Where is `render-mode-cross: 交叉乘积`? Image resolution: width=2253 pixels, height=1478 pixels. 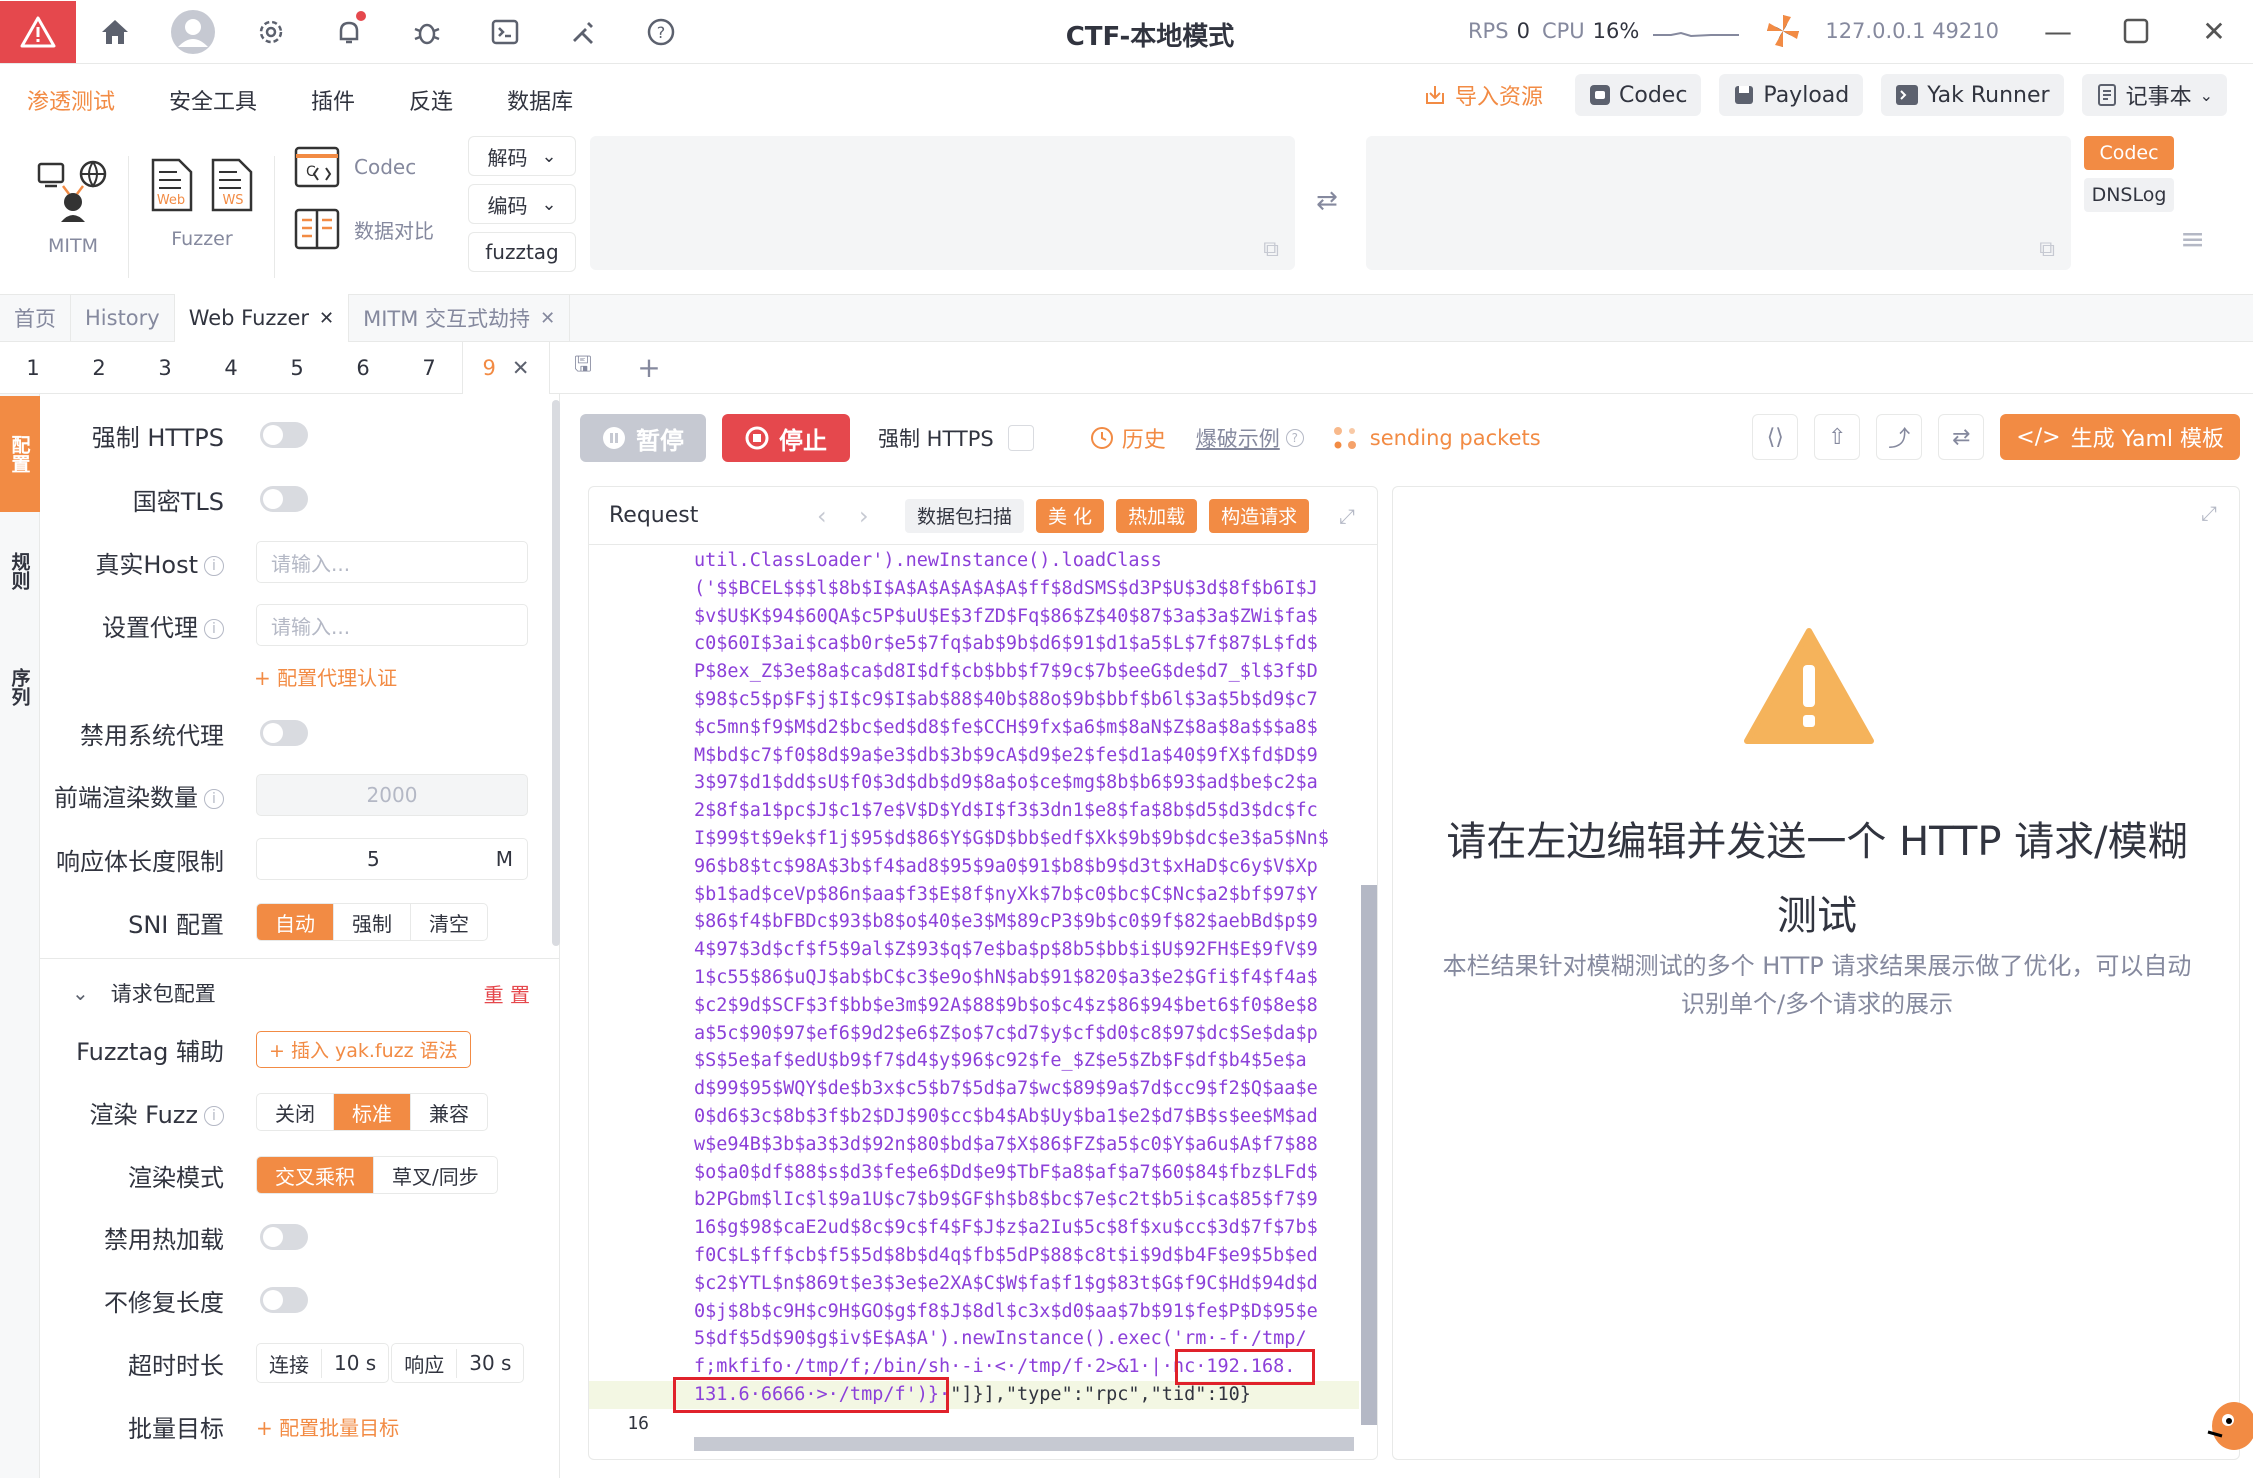
render-mode-cross: 交叉乘积 is located at coordinates (315, 1175).